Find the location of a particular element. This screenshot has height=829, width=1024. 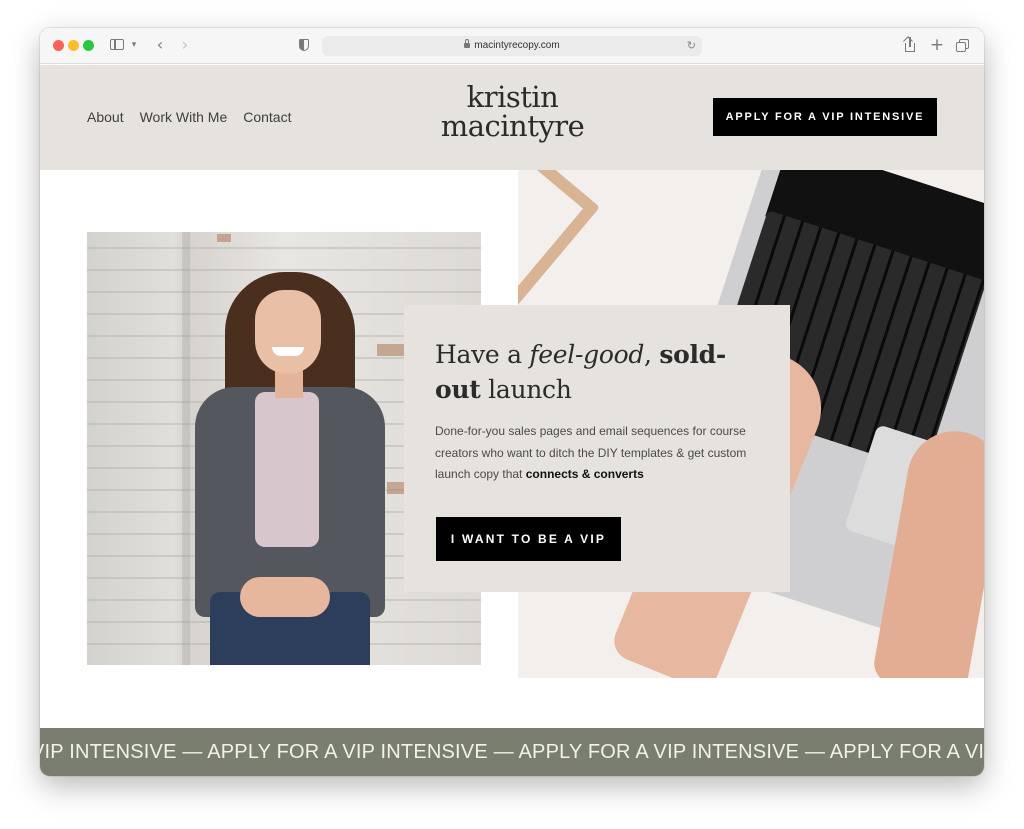

logo-line-1: kristin is located at coordinates (512, 97).